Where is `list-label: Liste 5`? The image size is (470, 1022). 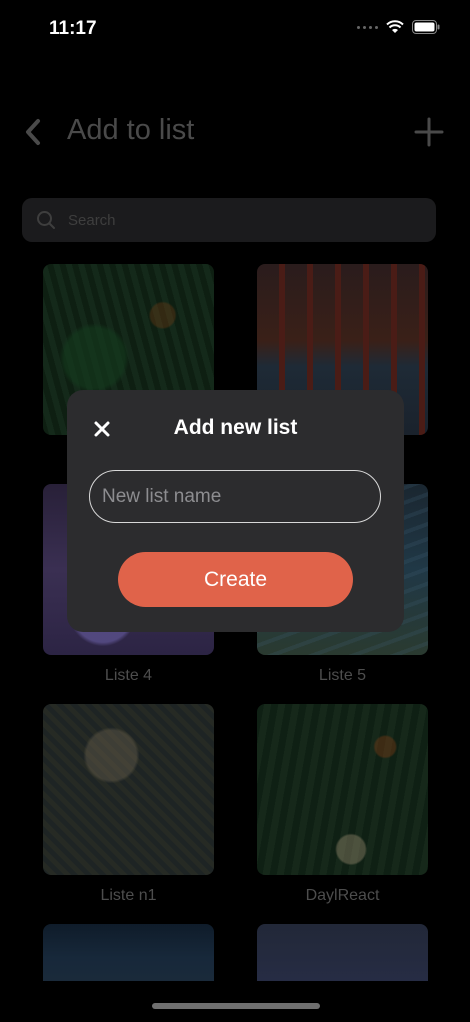
list-label: Liste 5 is located at coordinates (342, 675).